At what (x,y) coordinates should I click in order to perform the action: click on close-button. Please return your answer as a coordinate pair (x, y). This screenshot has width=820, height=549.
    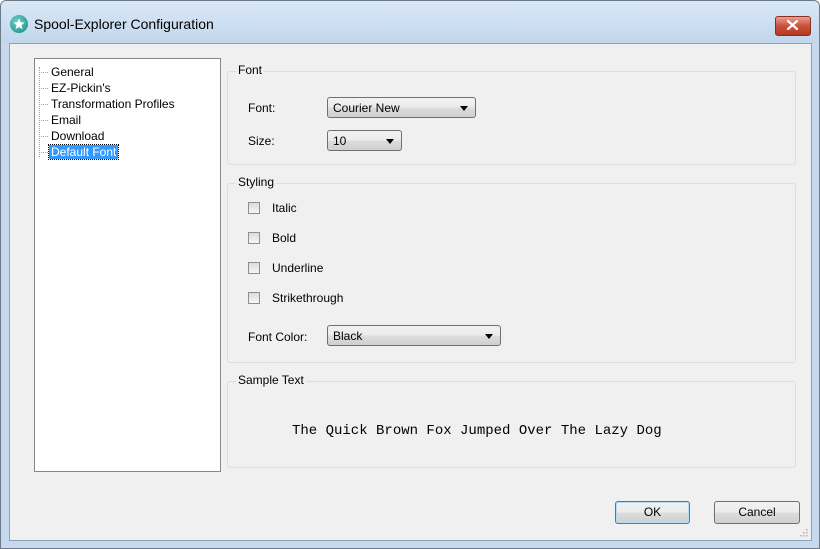
    Looking at the image, I should click on (793, 26).